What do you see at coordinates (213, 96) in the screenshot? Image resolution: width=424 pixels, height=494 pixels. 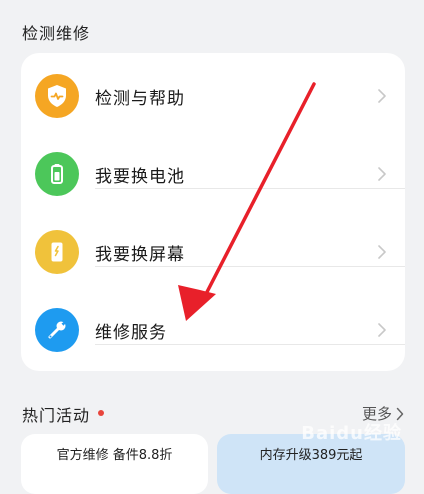 I see `item-check-help: 检测与帮助` at bounding box center [213, 96].